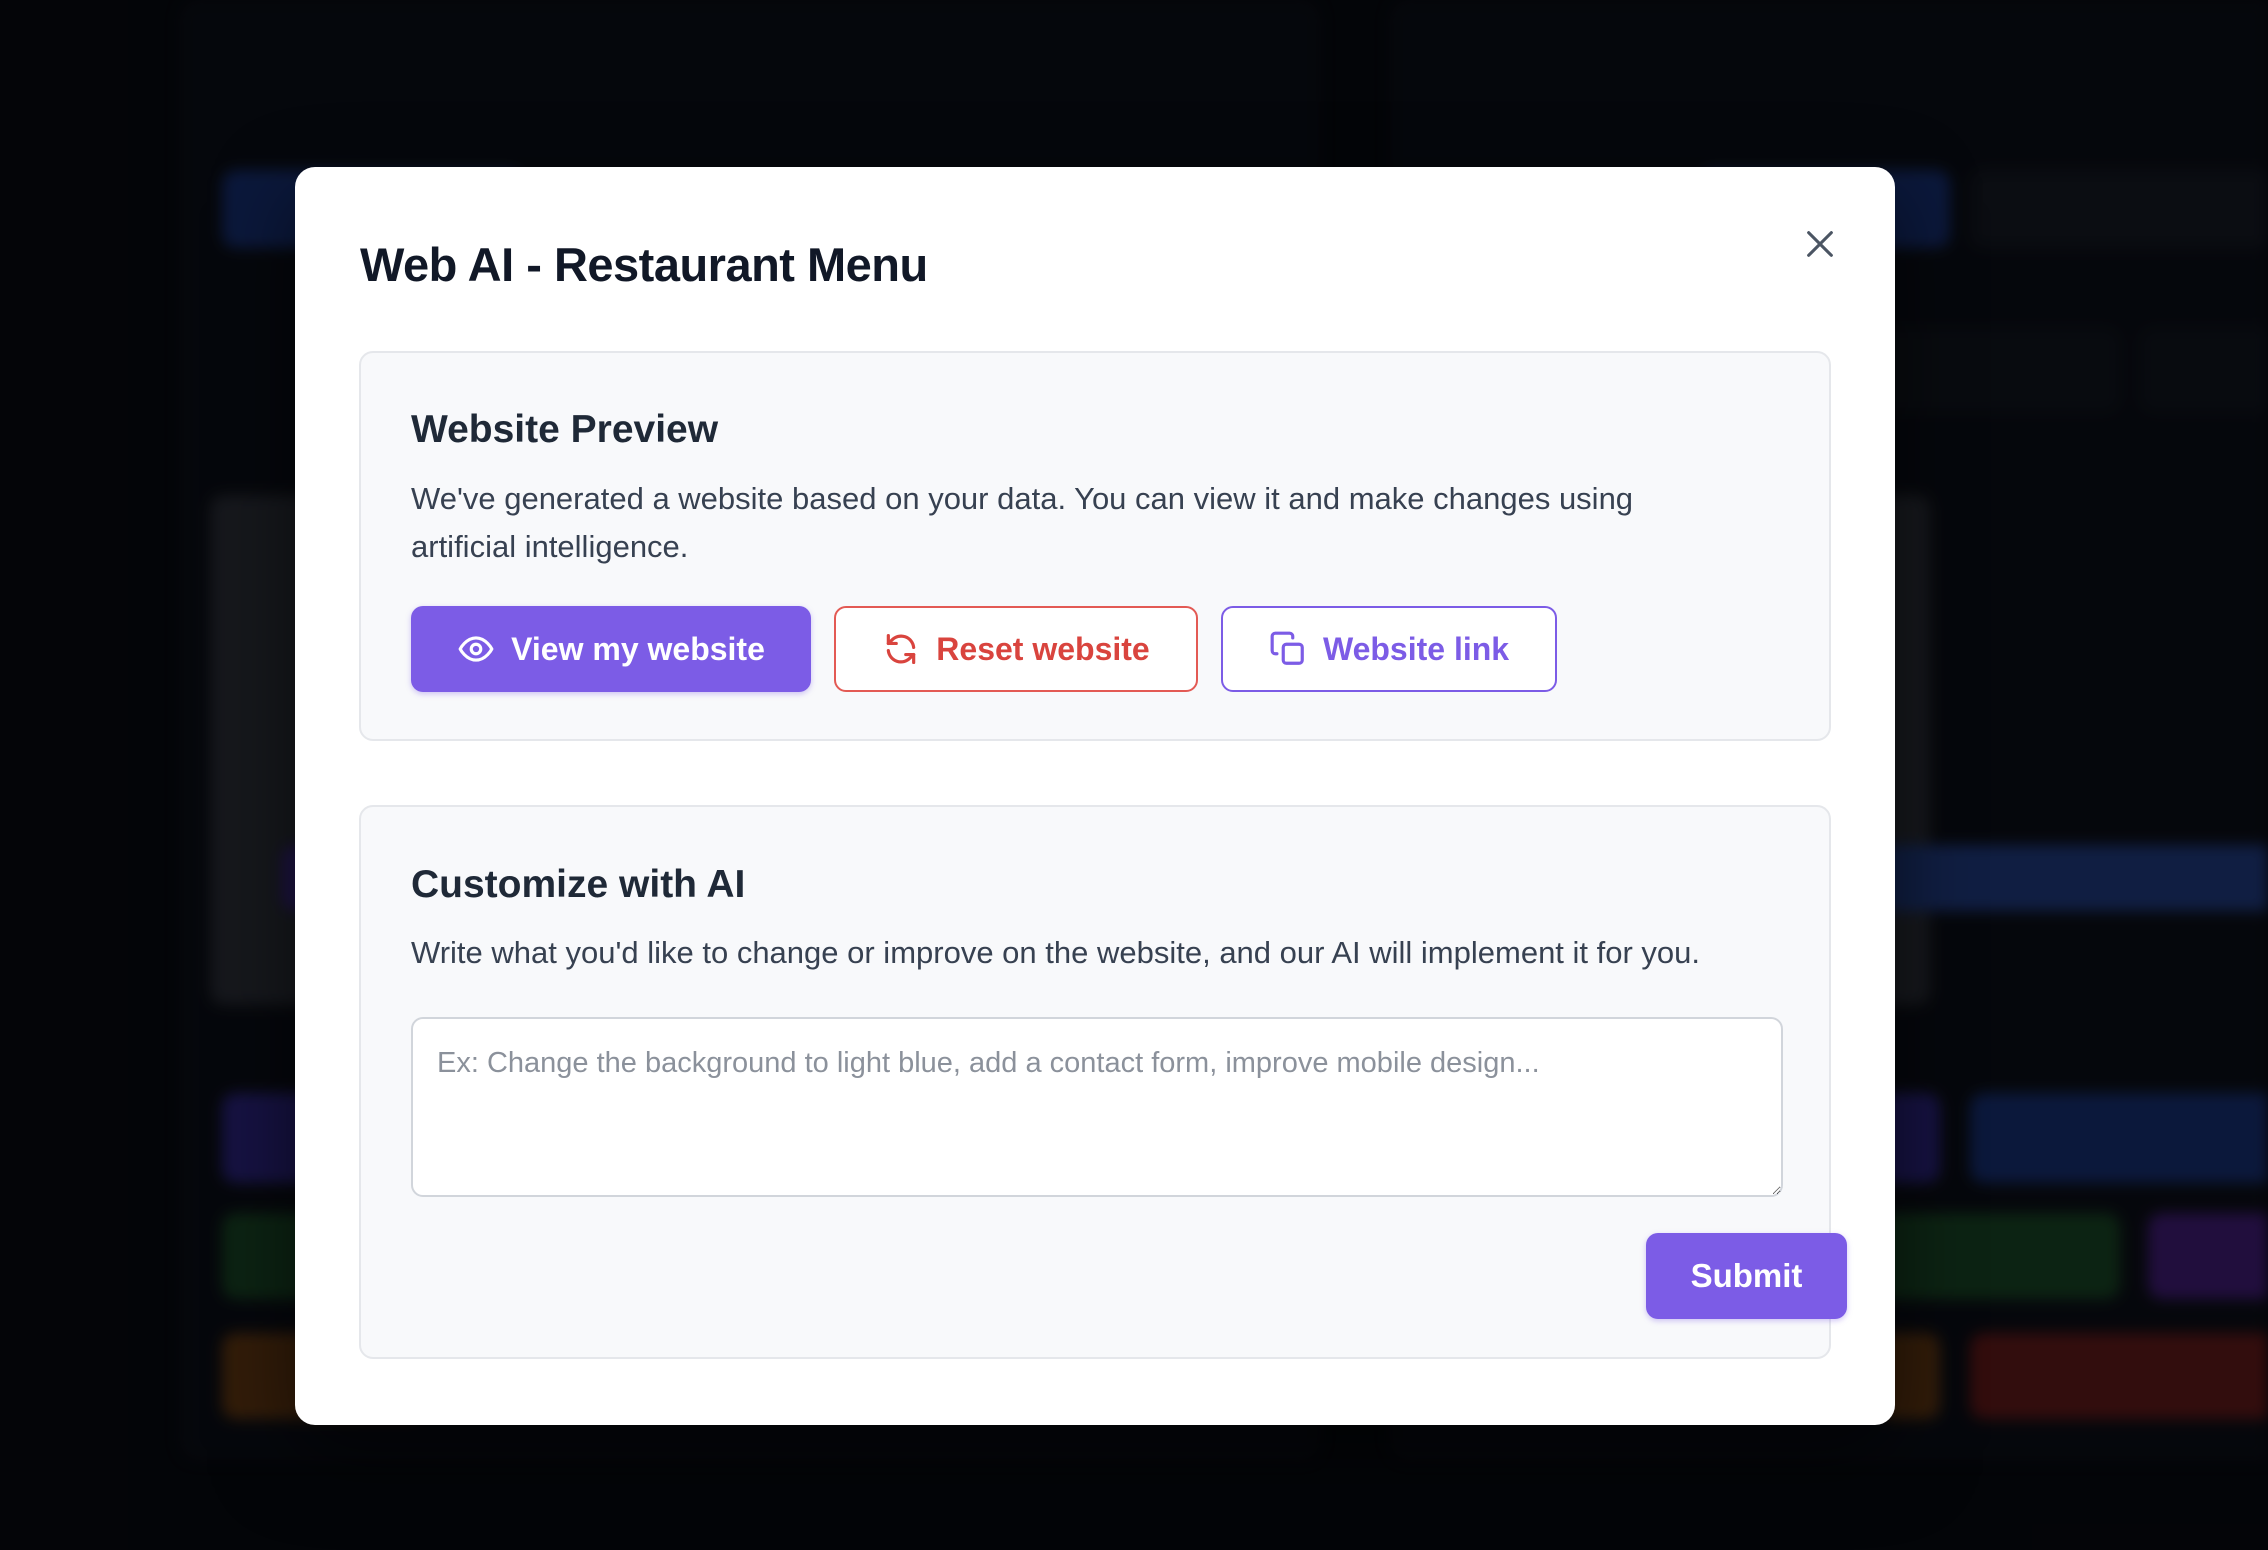 The width and height of the screenshot is (2268, 1550). I want to click on view-website-label: View my website, so click(638, 648).